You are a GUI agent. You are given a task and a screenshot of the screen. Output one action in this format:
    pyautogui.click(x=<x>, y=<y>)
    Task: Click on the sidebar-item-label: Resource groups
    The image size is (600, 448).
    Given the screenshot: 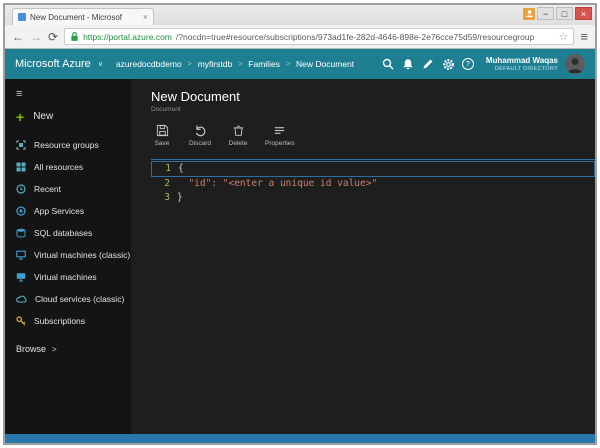 What is the action you would take?
    pyautogui.click(x=66, y=145)
    